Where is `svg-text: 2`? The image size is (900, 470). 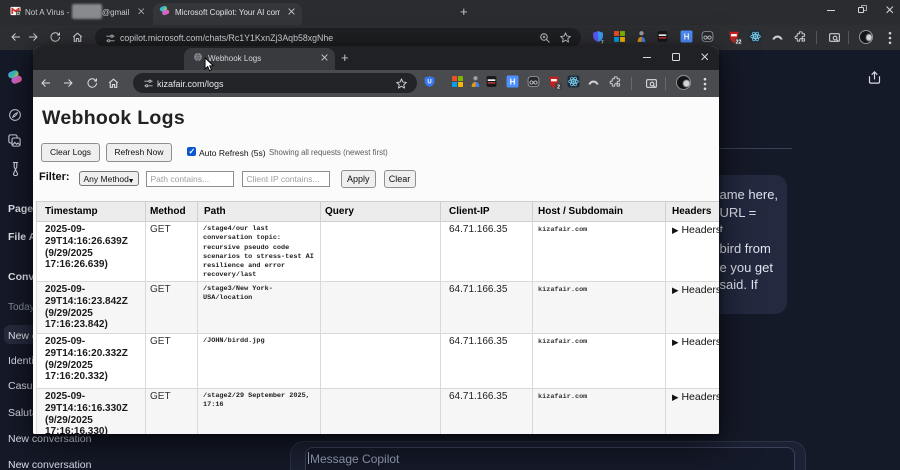
svg-text: 2 is located at coordinates (558, 87).